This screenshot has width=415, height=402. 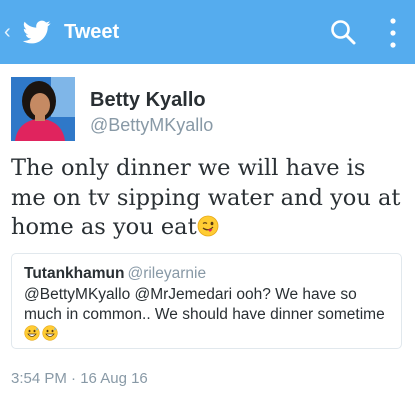 What do you see at coordinates (92, 32) in the screenshot?
I see `page-title: Tweet` at bounding box center [92, 32].